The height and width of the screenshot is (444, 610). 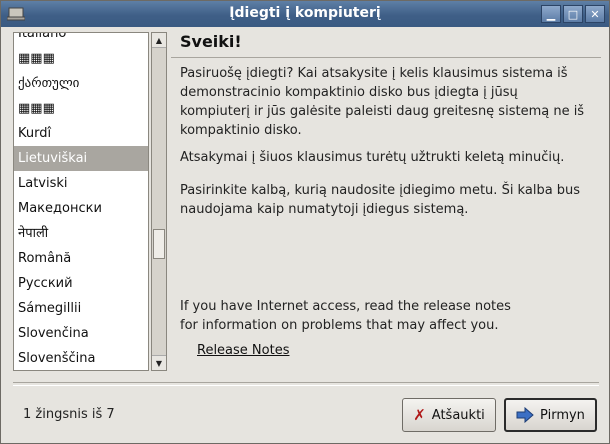 I want to click on language-item: Italiano, so click(x=81, y=39).